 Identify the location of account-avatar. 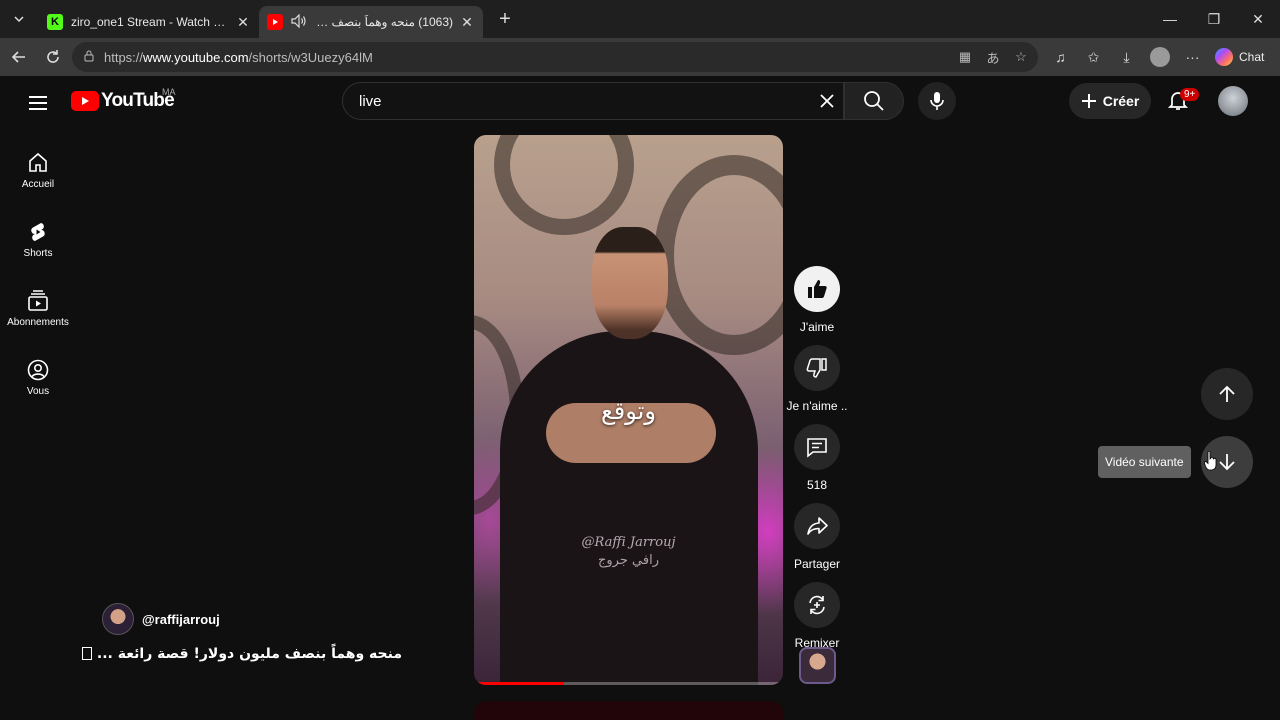
(1233, 101).